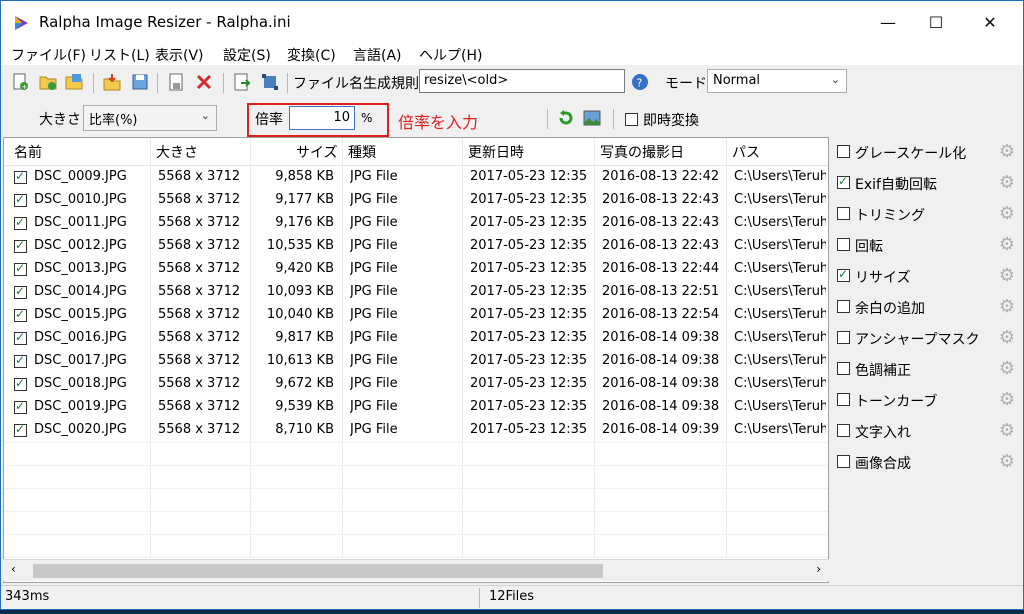 This screenshot has width=1024, height=614. What do you see at coordinates (888, 22) in the screenshot?
I see `minimize-button: —` at bounding box center [888, 22].